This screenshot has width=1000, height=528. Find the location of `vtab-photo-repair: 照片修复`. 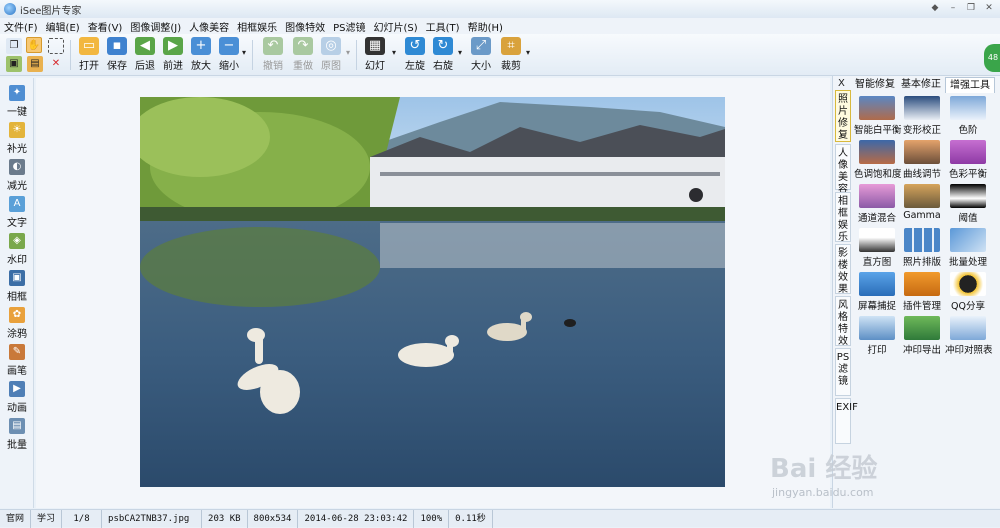

vtab-photo-repair: 照片修复 is located at coordinates (843, 116).